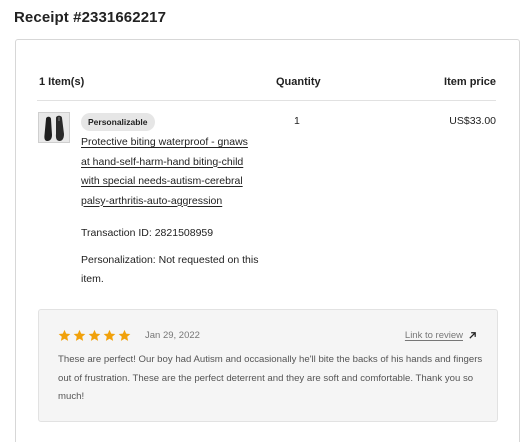  I want to click on star-rating, so click(94, 335).